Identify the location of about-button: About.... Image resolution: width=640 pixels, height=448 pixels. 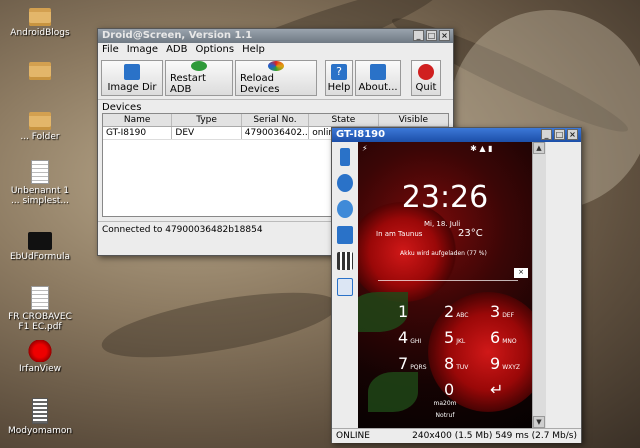
(378, 78).